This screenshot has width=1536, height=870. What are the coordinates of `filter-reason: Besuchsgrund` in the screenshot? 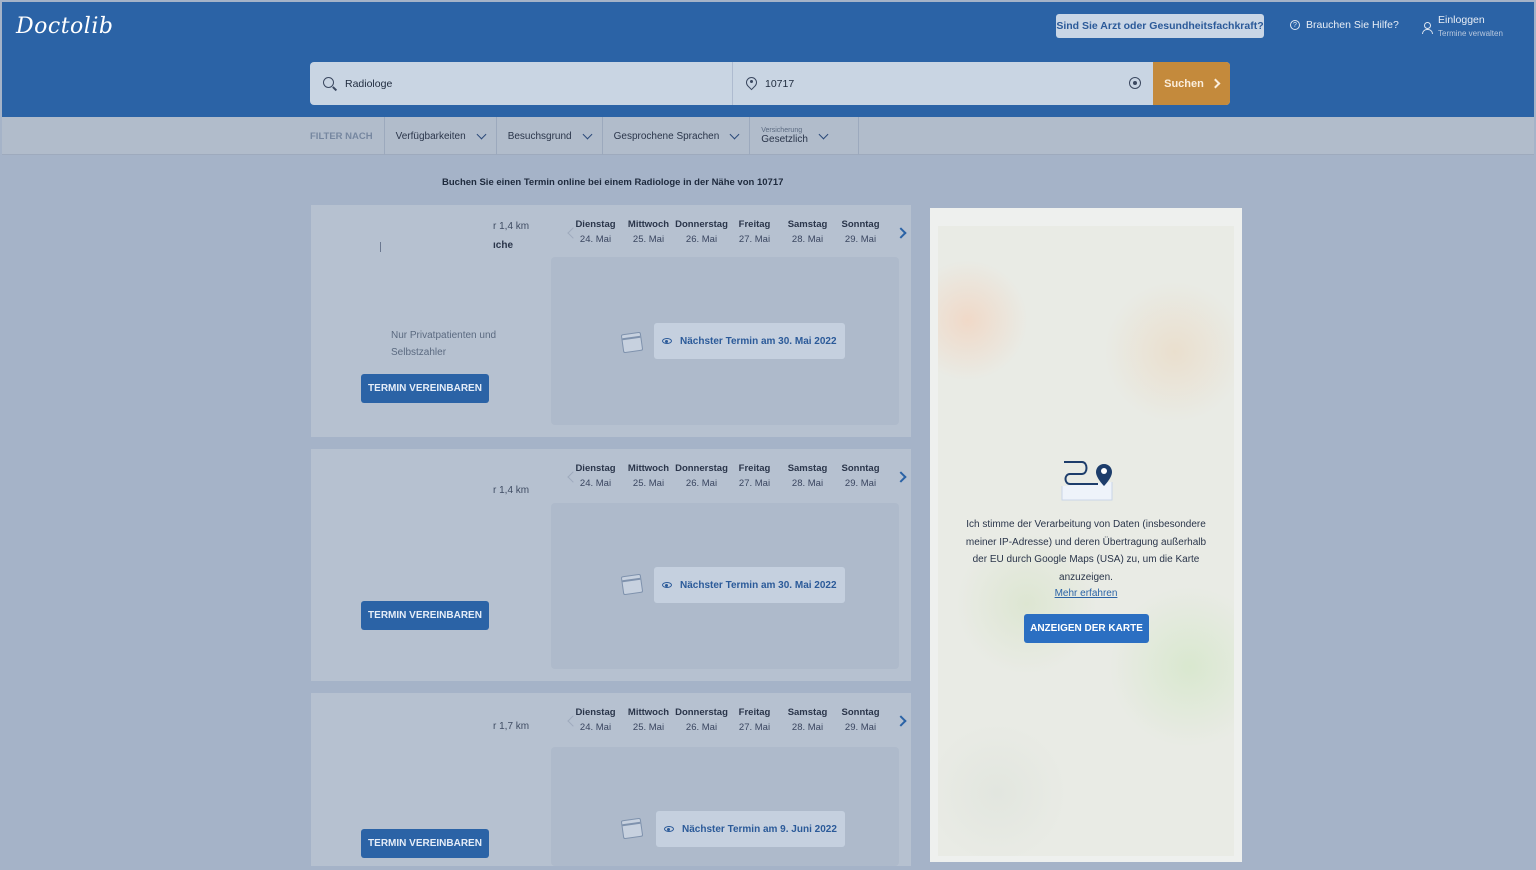 It's located at (550, 136).